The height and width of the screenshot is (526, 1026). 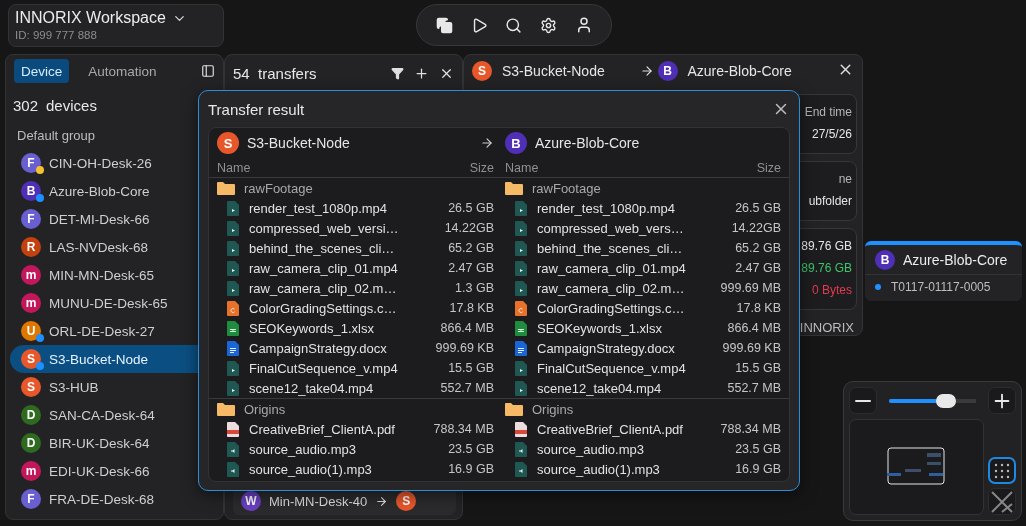 What do you see at coordinates (471, 449) in the screenshot?
I see `file-size: 23.5 GB` at bounding box center [471, 449].